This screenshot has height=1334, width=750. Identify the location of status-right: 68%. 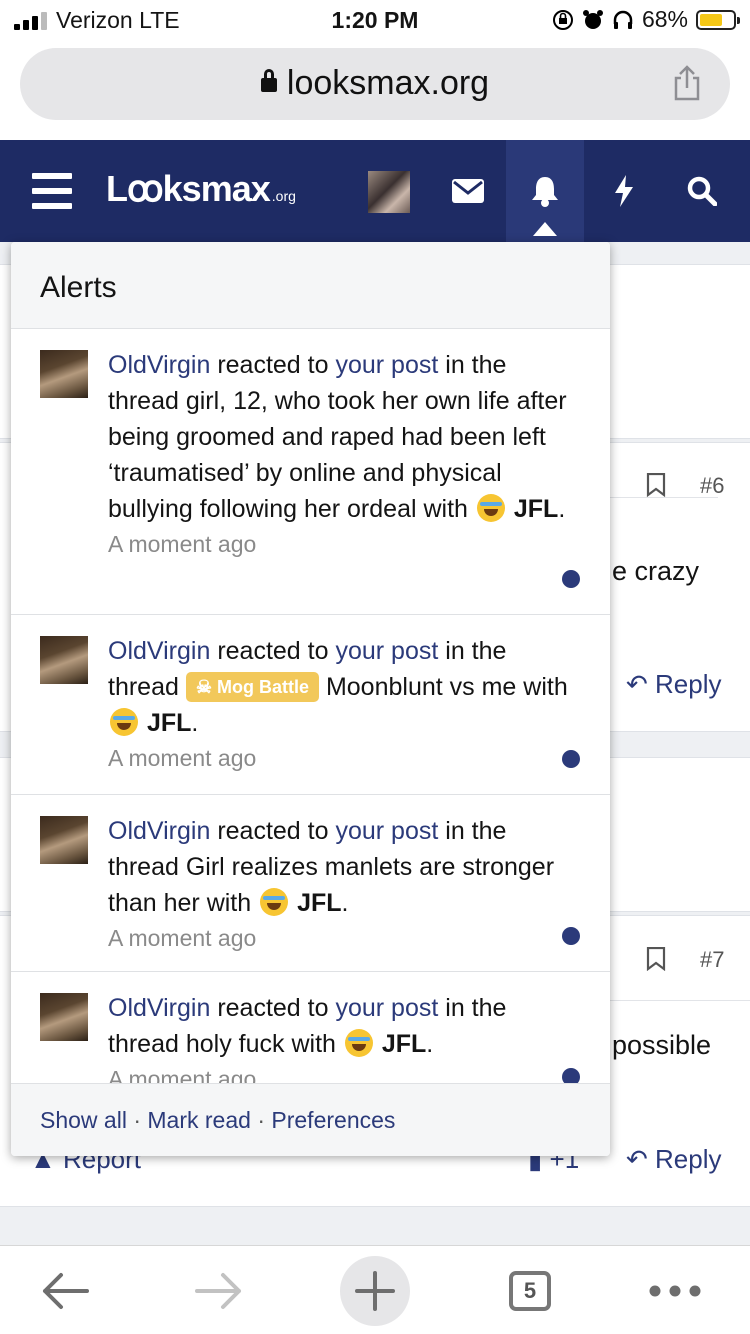
(646, 19).